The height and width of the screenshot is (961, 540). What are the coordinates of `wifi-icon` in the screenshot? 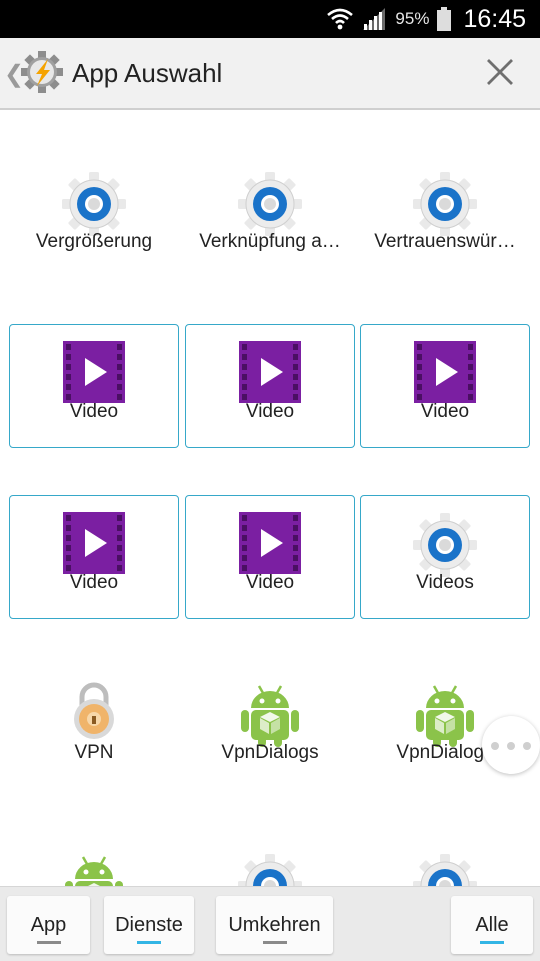 It's located at (340, 19).